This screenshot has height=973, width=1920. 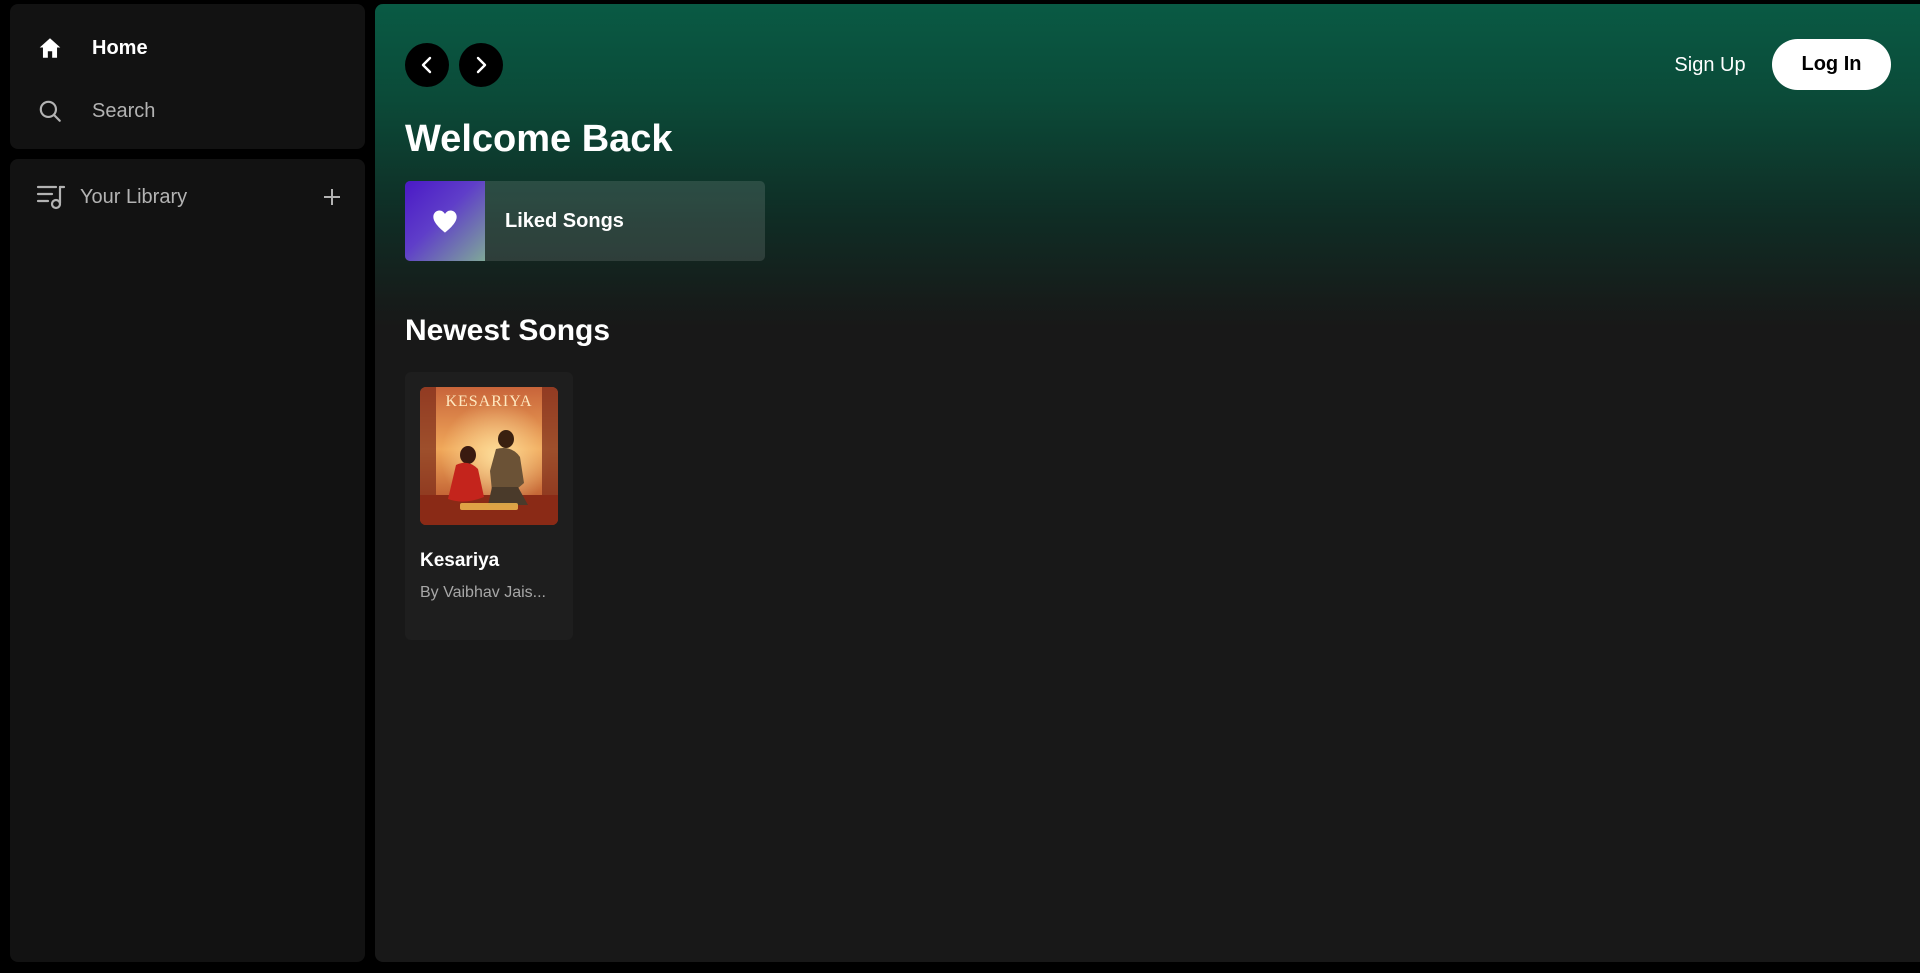 What do you see at coordinates (134, 196) in the screenshot?
I see `library-label: Your Library` at bounding box center [134, 196].